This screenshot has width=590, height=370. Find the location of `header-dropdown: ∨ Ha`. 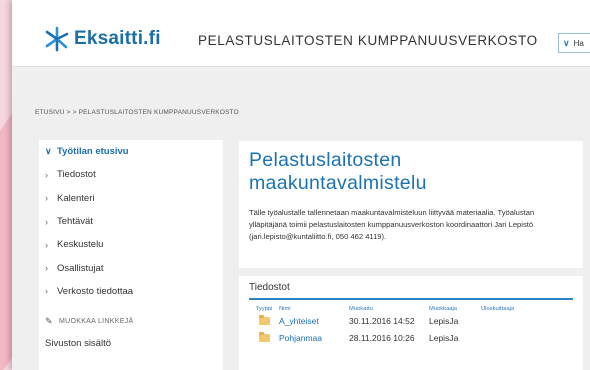

header-dropdown: ∨ Ha is located at coordinates (574, 43).